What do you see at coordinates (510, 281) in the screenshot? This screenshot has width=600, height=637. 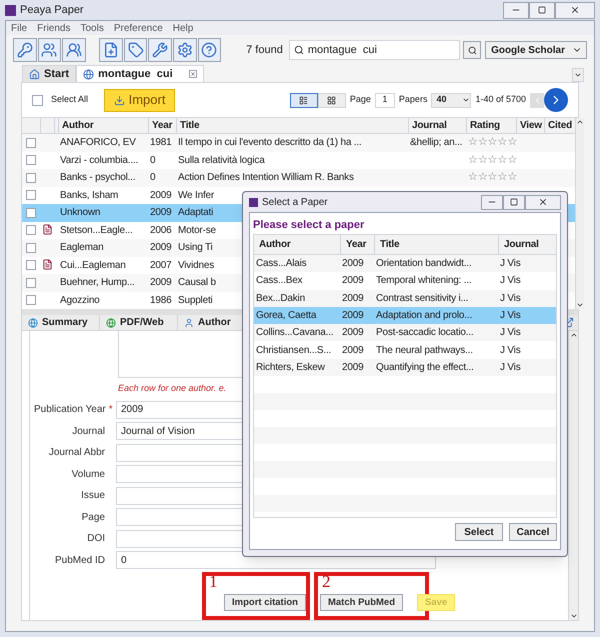 I see `table-cell-text: J Vis` at bounding box center [510, 281].